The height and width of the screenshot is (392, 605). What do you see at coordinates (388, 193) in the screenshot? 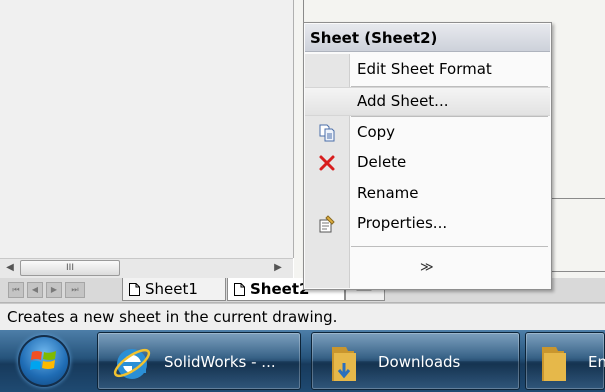
I see `menu-item-label: Rename` at bounding box center [388, 193].